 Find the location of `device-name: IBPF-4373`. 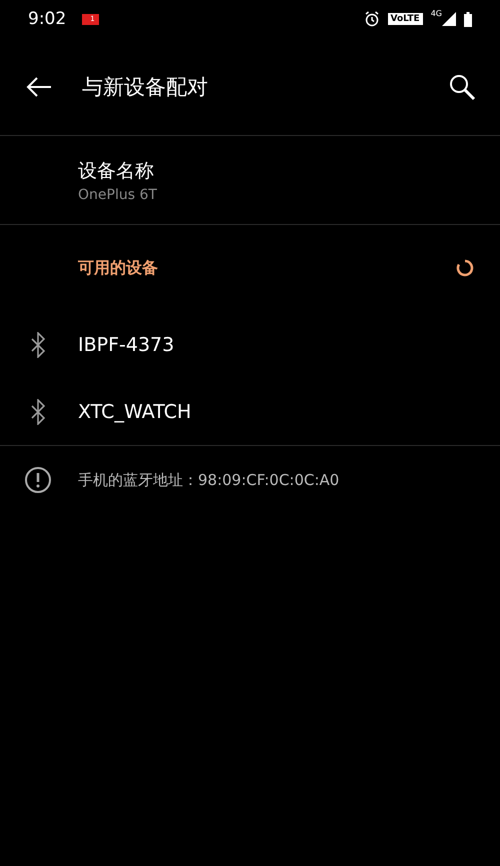

device-name: IBPF-4373 is located at coordinates (126, 345).